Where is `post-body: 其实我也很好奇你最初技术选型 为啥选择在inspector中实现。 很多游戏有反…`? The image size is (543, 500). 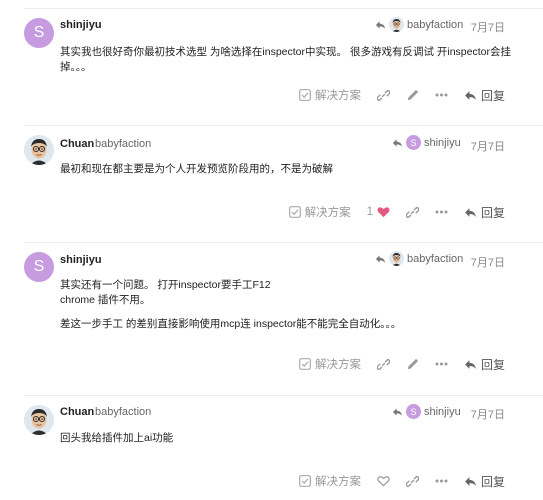 post-body: 其实我也很好奇你最初技术选型 为啥选择在inspector中实现。 很多游戏有反… is located at coordinates (291, 60).